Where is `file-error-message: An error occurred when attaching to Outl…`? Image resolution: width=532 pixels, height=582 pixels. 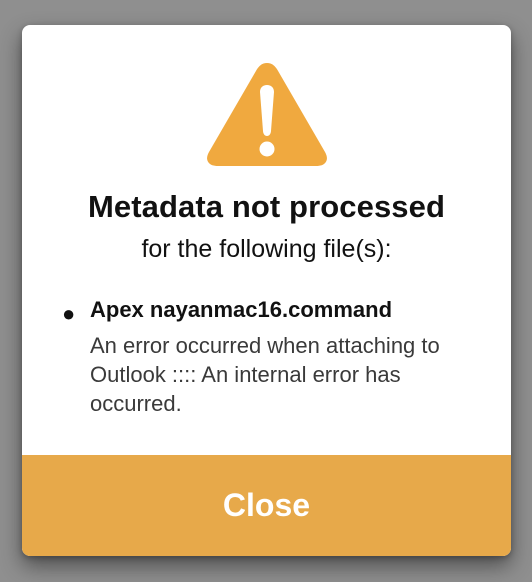 file-error-message: An error occurred when attaching to Outl… is located at coordinates (265, 374).